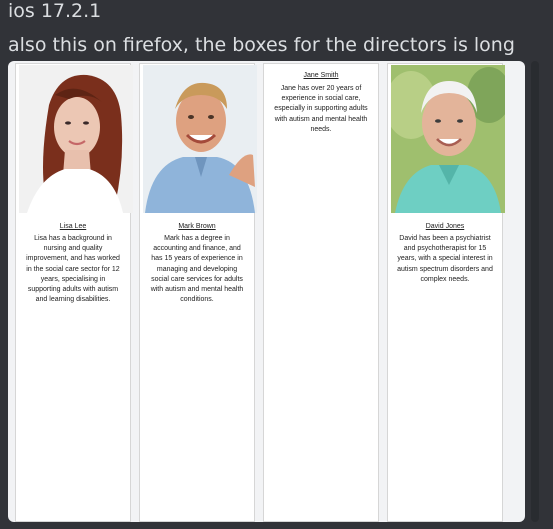 Image resolution: width=553 pixels, height=529 pixels. What do you see at coordinates (55, 11) in the screenshot?
I see `message-line-ios-version: ios 17.2.1` at bounding box center [55, 11].